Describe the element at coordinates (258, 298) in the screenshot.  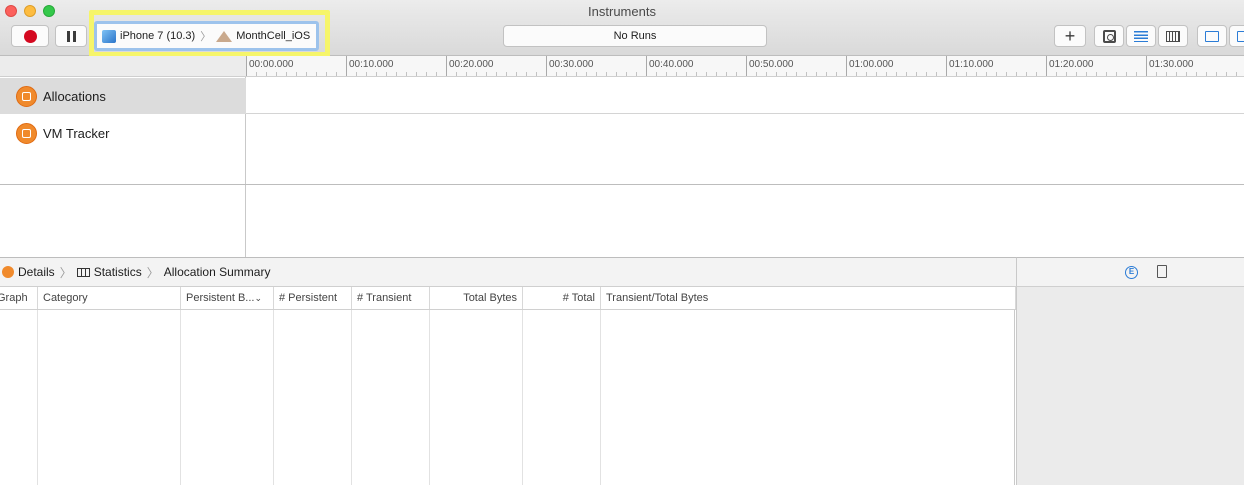
I see `sort-descending-icon: ⌄` at that location.